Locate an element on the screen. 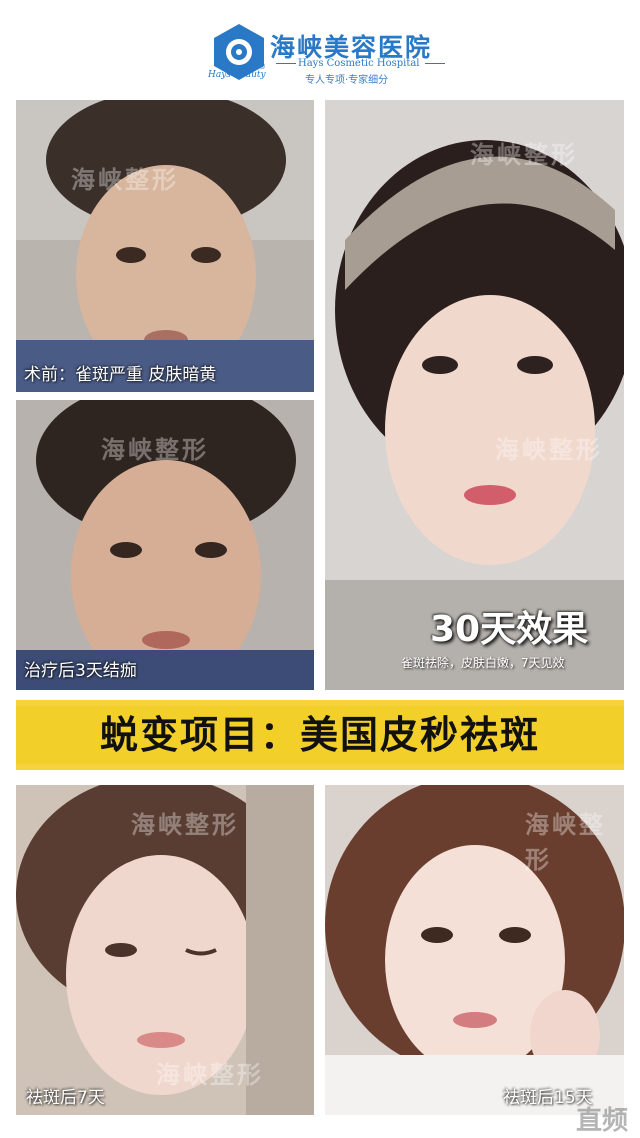  brand-tagline: 专人专项·专家细分 is located at coordinates (347, 80).